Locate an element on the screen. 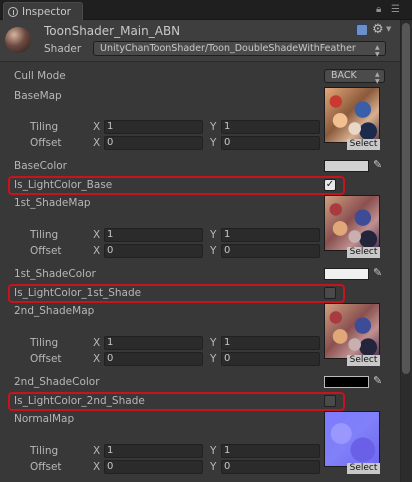 The width and height of the screenshot is (412, 482). color-label: BaseColor is located at coordinates (40, 166).